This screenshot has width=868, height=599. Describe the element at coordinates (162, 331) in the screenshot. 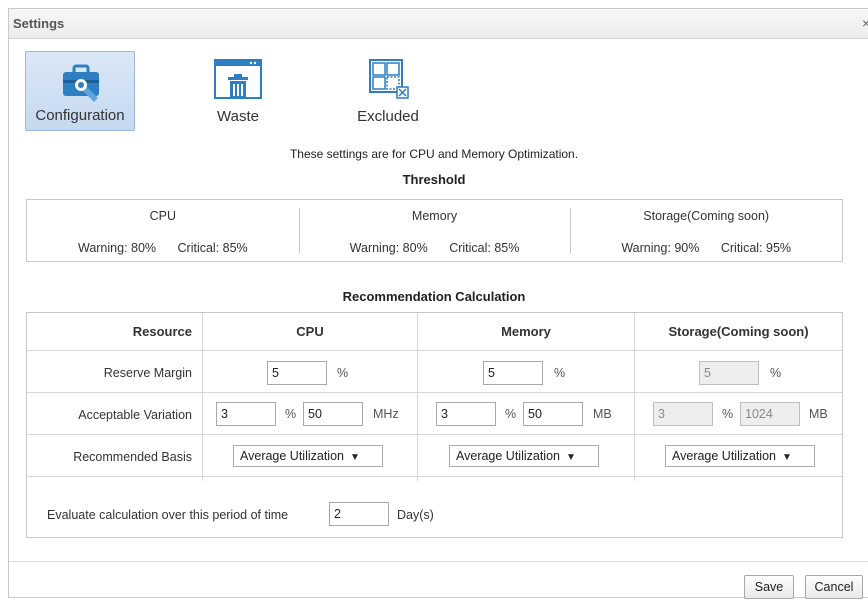

I see `header-resource: Resource` at that location.